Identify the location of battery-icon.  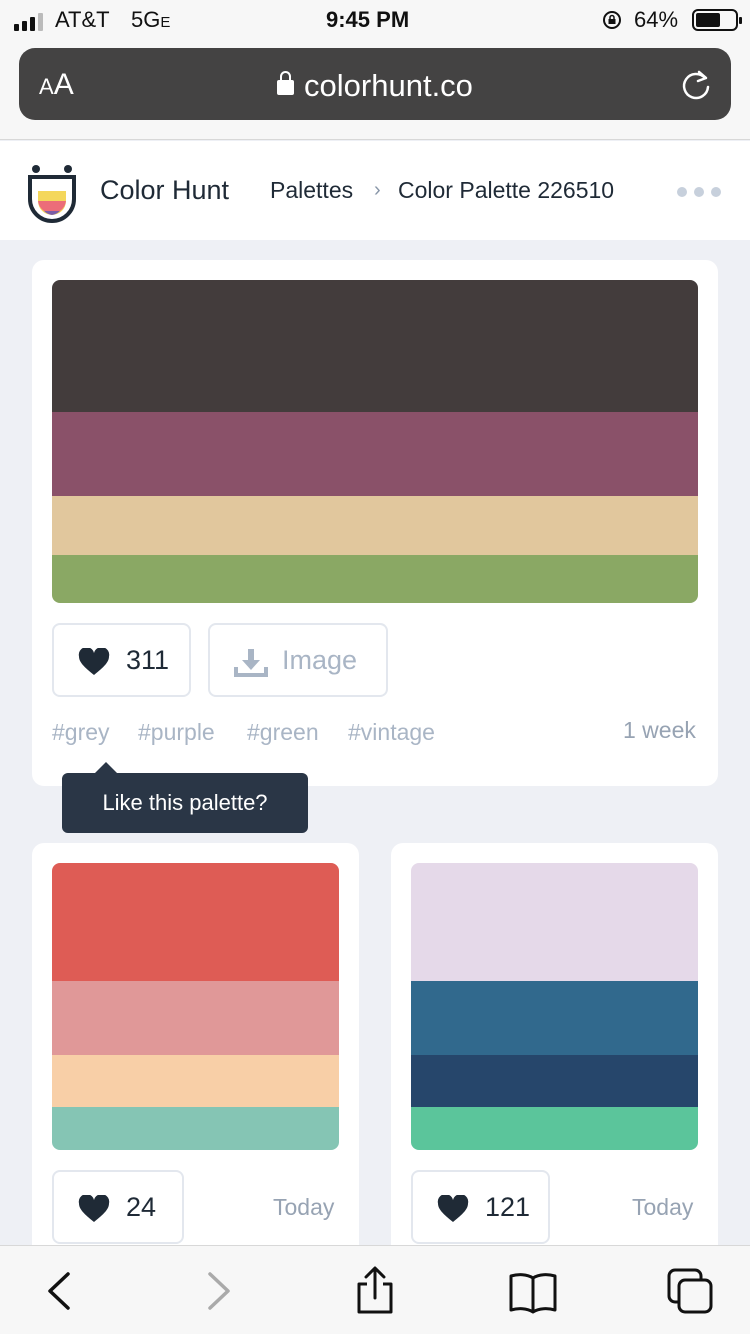
(717, 20).